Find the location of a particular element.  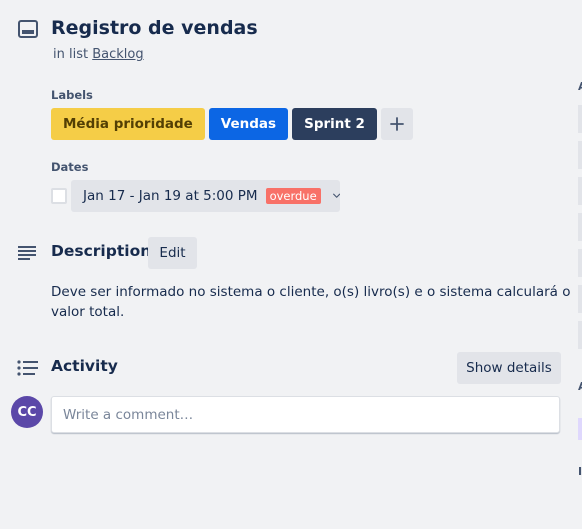

label-media-prioridade: Média prioridade is located at coordinates (128, 124).